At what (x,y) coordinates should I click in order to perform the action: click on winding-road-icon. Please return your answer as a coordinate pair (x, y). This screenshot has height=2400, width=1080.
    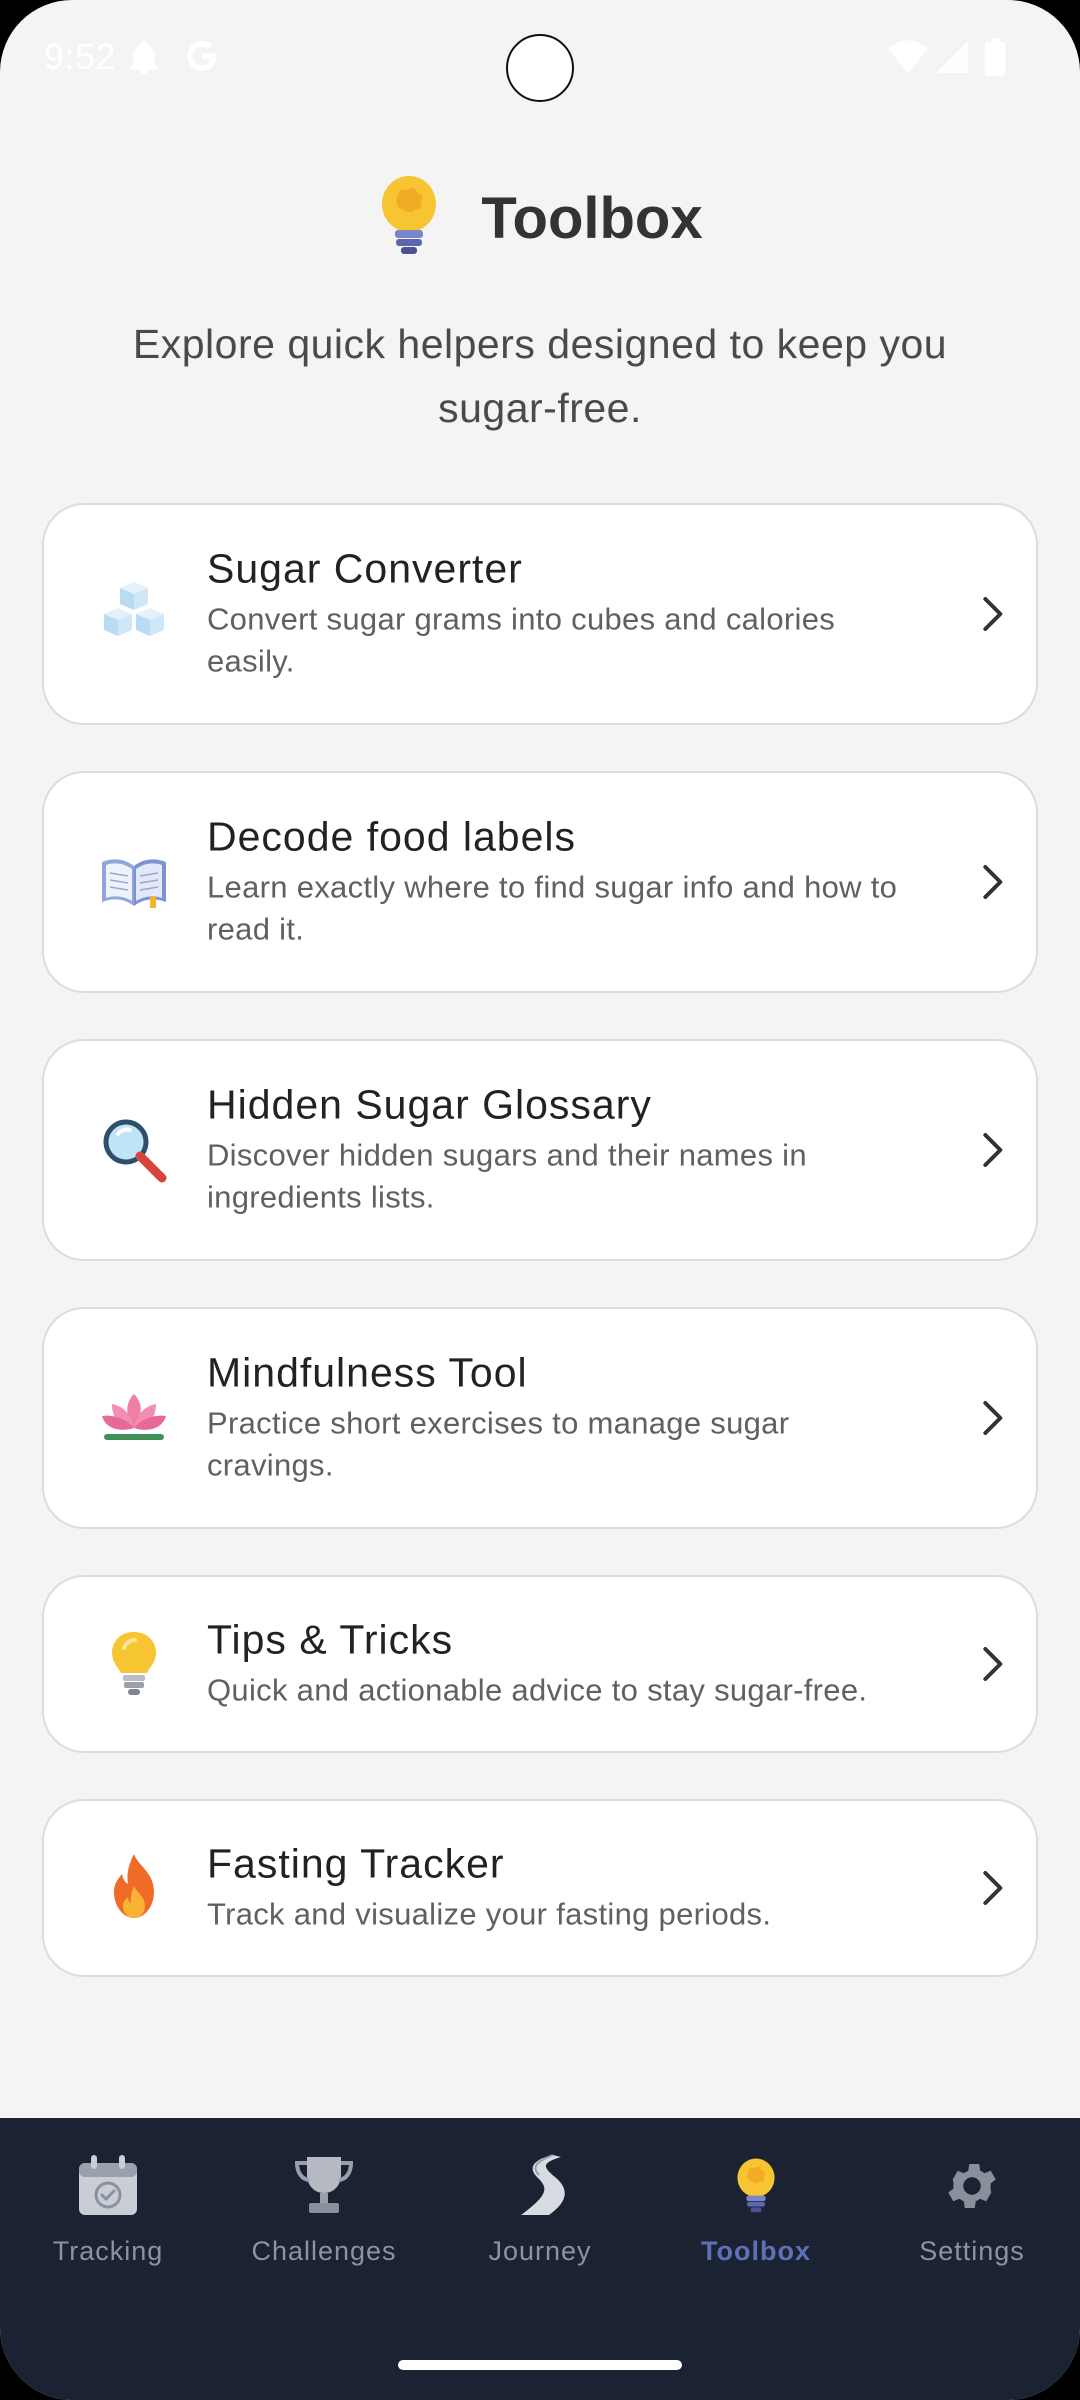
    Looking at the image, I should click on (540, 2186).